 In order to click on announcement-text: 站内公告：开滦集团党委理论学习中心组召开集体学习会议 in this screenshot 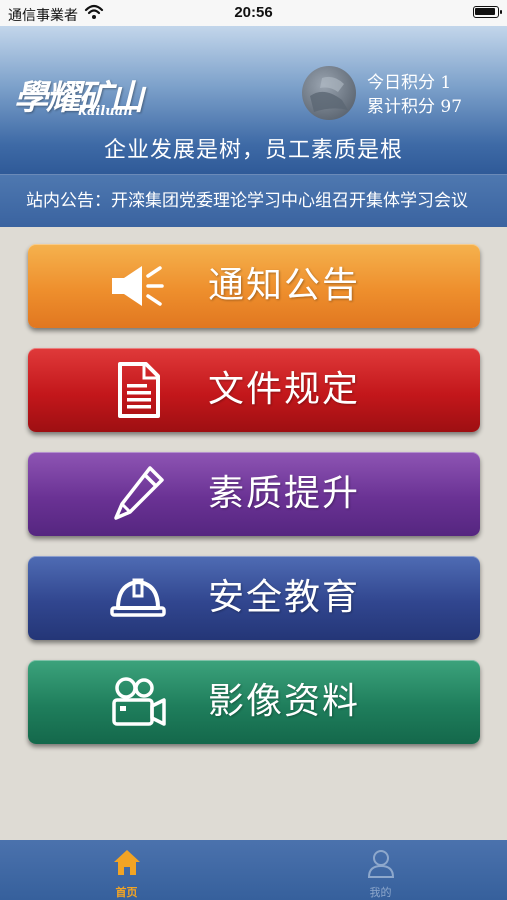, I will do `click(256, 201)`.